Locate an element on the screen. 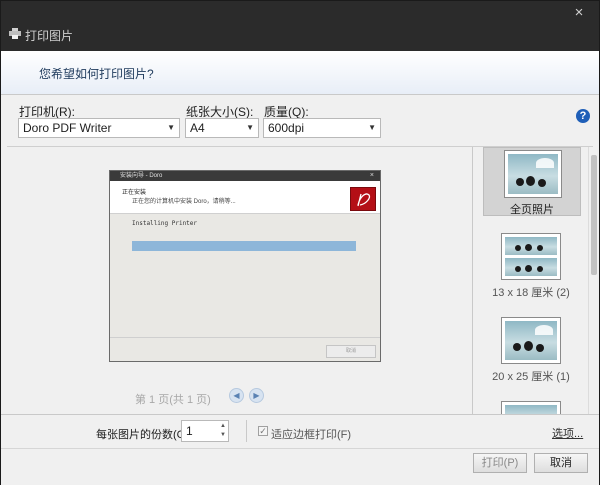 Image resolution: width=600 pixels, height=485 pixels. prev-page-button: ◀ is located at coordinates (236, 395).